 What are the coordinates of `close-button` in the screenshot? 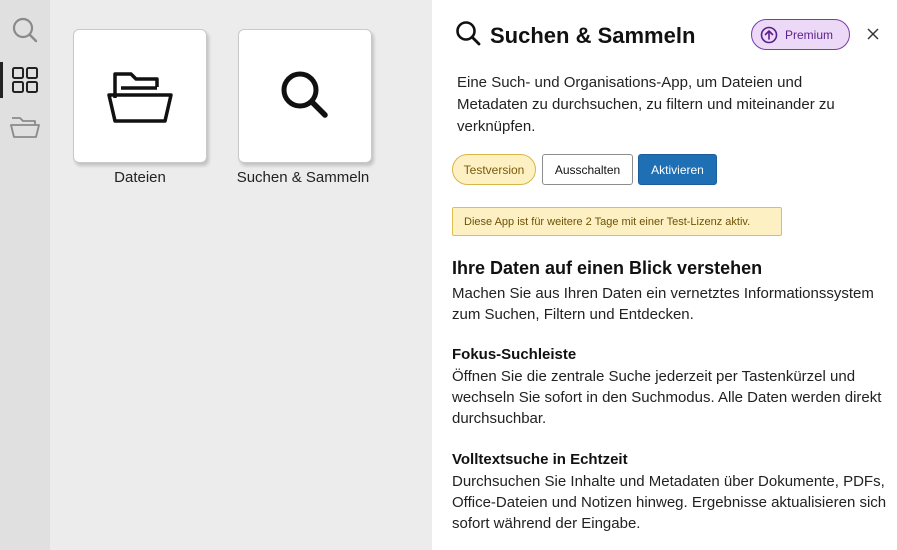 It's located at (873, 34).